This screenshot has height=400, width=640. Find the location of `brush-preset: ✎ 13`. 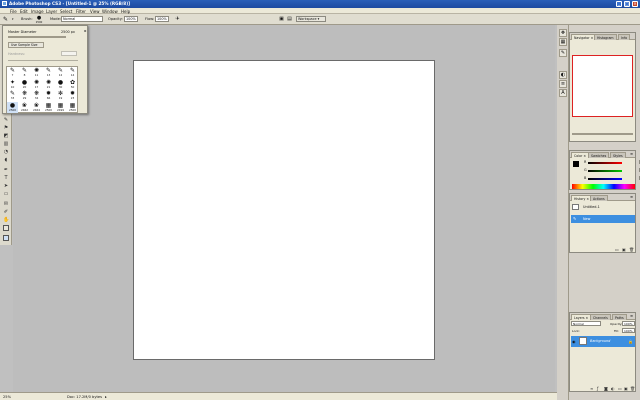

brush-preset: ✎ 13 is located at coordinates (48, 72).